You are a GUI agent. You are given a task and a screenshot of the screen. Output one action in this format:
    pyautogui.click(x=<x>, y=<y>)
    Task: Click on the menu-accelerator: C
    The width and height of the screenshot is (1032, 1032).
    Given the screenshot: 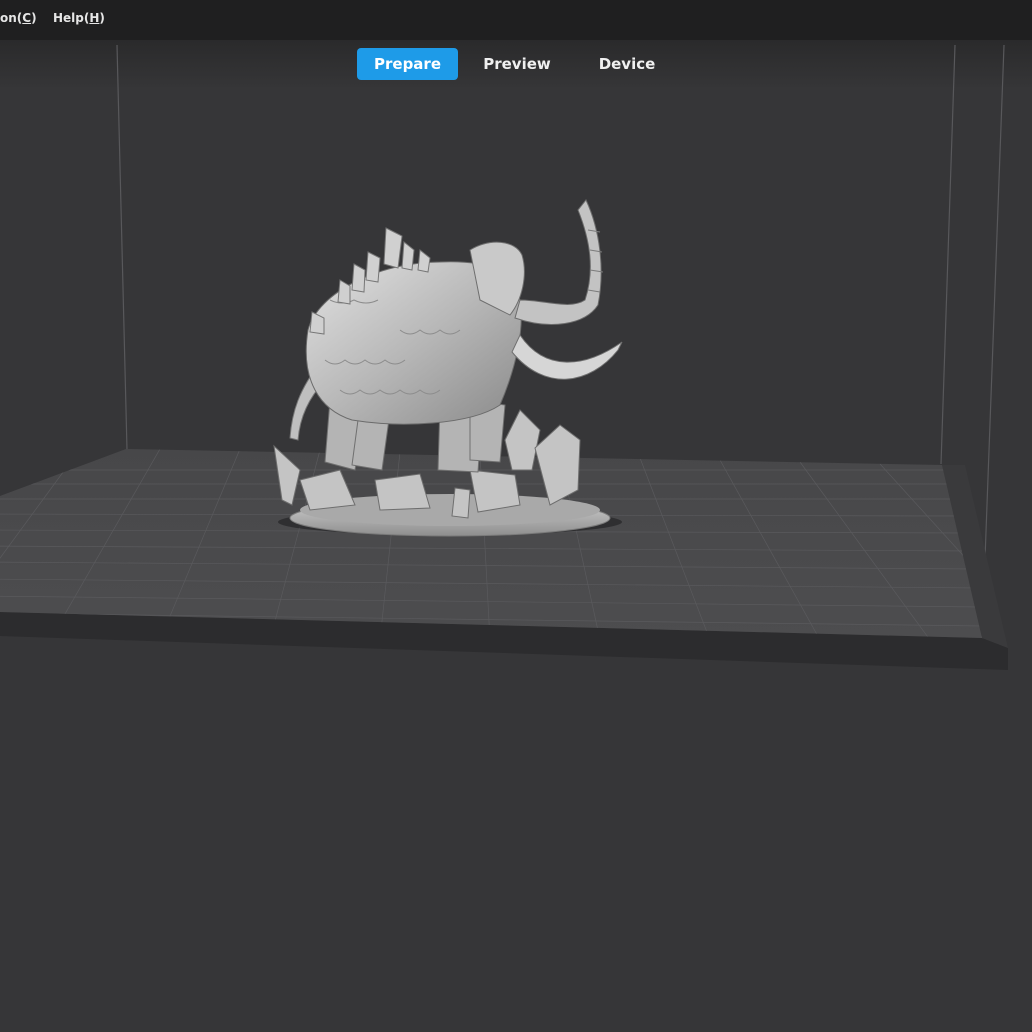 What is the action you would take?
    pyautogui.click(x=27, y=18)
    